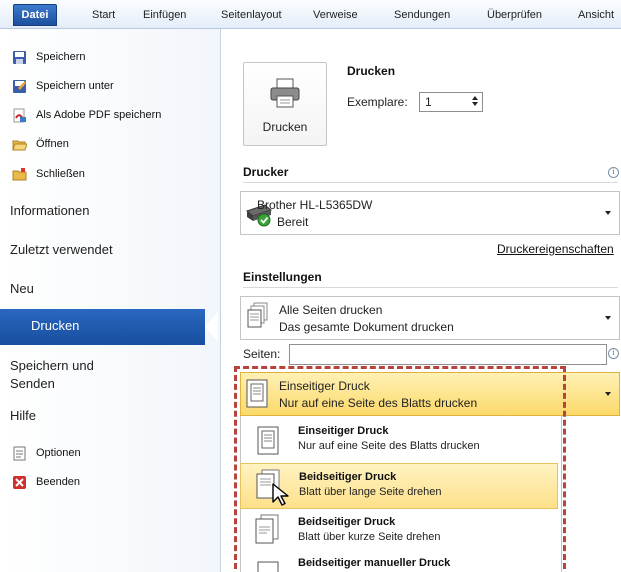 The width and height of the screenshot is (621, 572). I want to click on print-heading: Drucken, so click(371, 71).